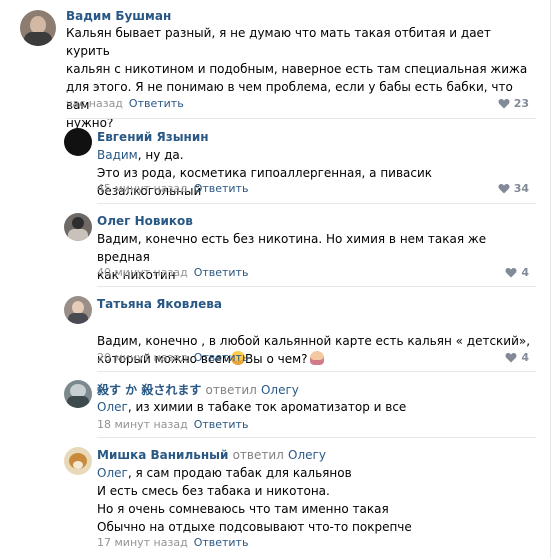 This screenshot has height=558, width=552. I want to click on comment-meta: 20 минут назад Ответить, so click(172, 357).